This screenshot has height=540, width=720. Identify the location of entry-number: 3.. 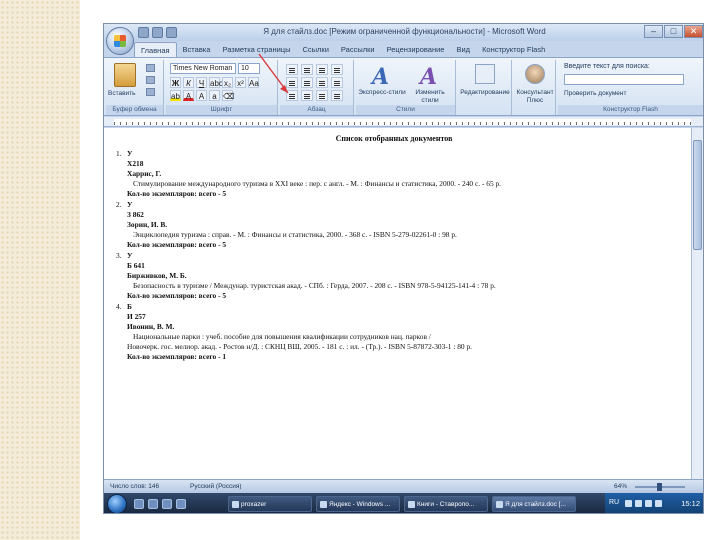
(119, 255).